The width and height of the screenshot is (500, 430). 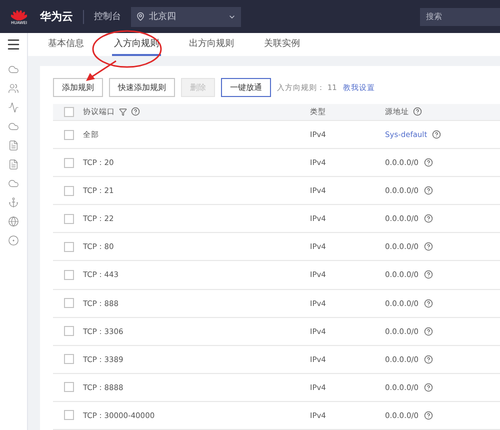 What do you see at coordinates (78, 88) in the screenshot?
I see `toolbar-button: 添加规则` at bounding box center [78, 88].